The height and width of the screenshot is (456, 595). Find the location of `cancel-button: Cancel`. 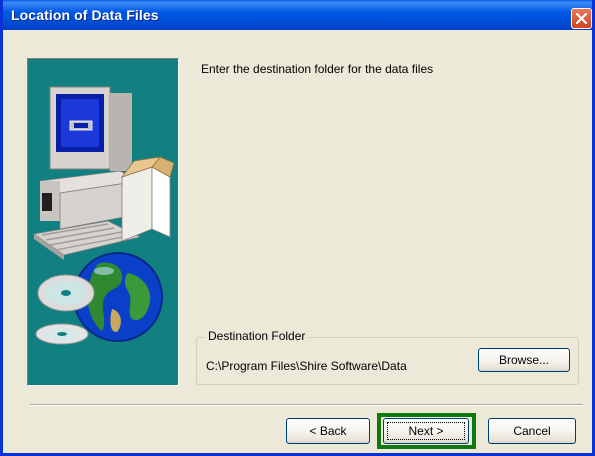

cancel-button: Cancel is located at coordinates (532, 431).